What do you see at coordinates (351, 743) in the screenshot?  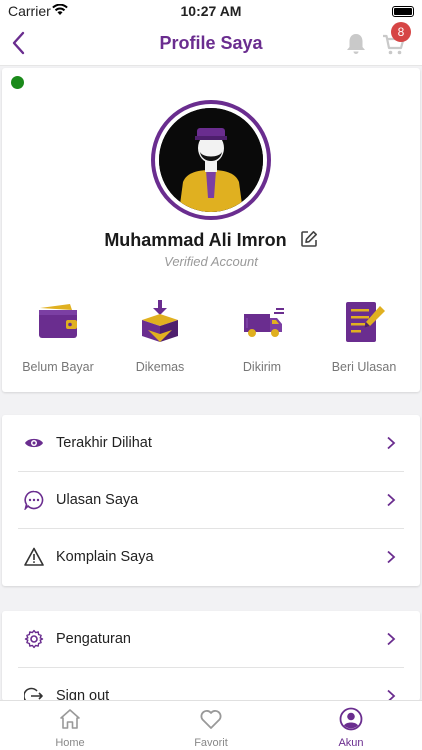 I see `nav-label: Akun` at bounding box center [351, 743].